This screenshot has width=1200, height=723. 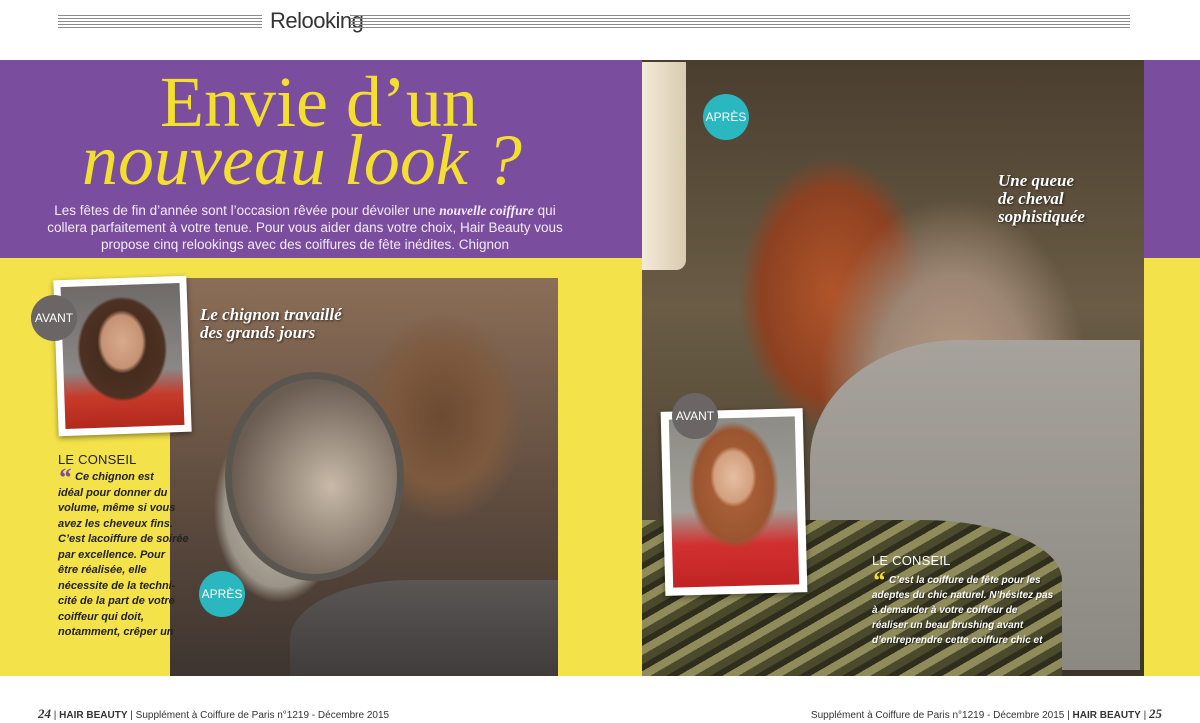 What do you see at coordinates (258, 332) in the screenshot?
I see `caption-line: des grands jours` at bounding box center [258, 332].